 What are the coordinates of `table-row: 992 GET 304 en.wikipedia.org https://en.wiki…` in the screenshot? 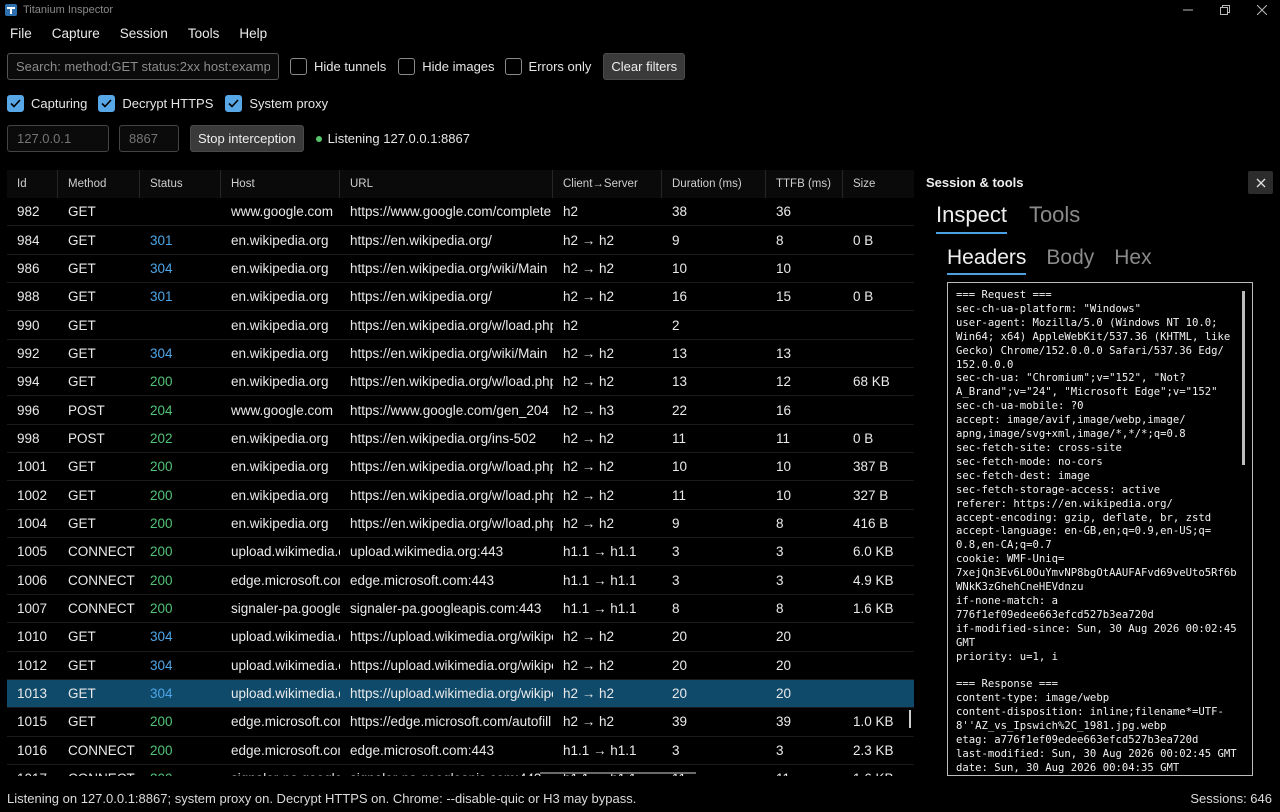 It's located at (460, 354).